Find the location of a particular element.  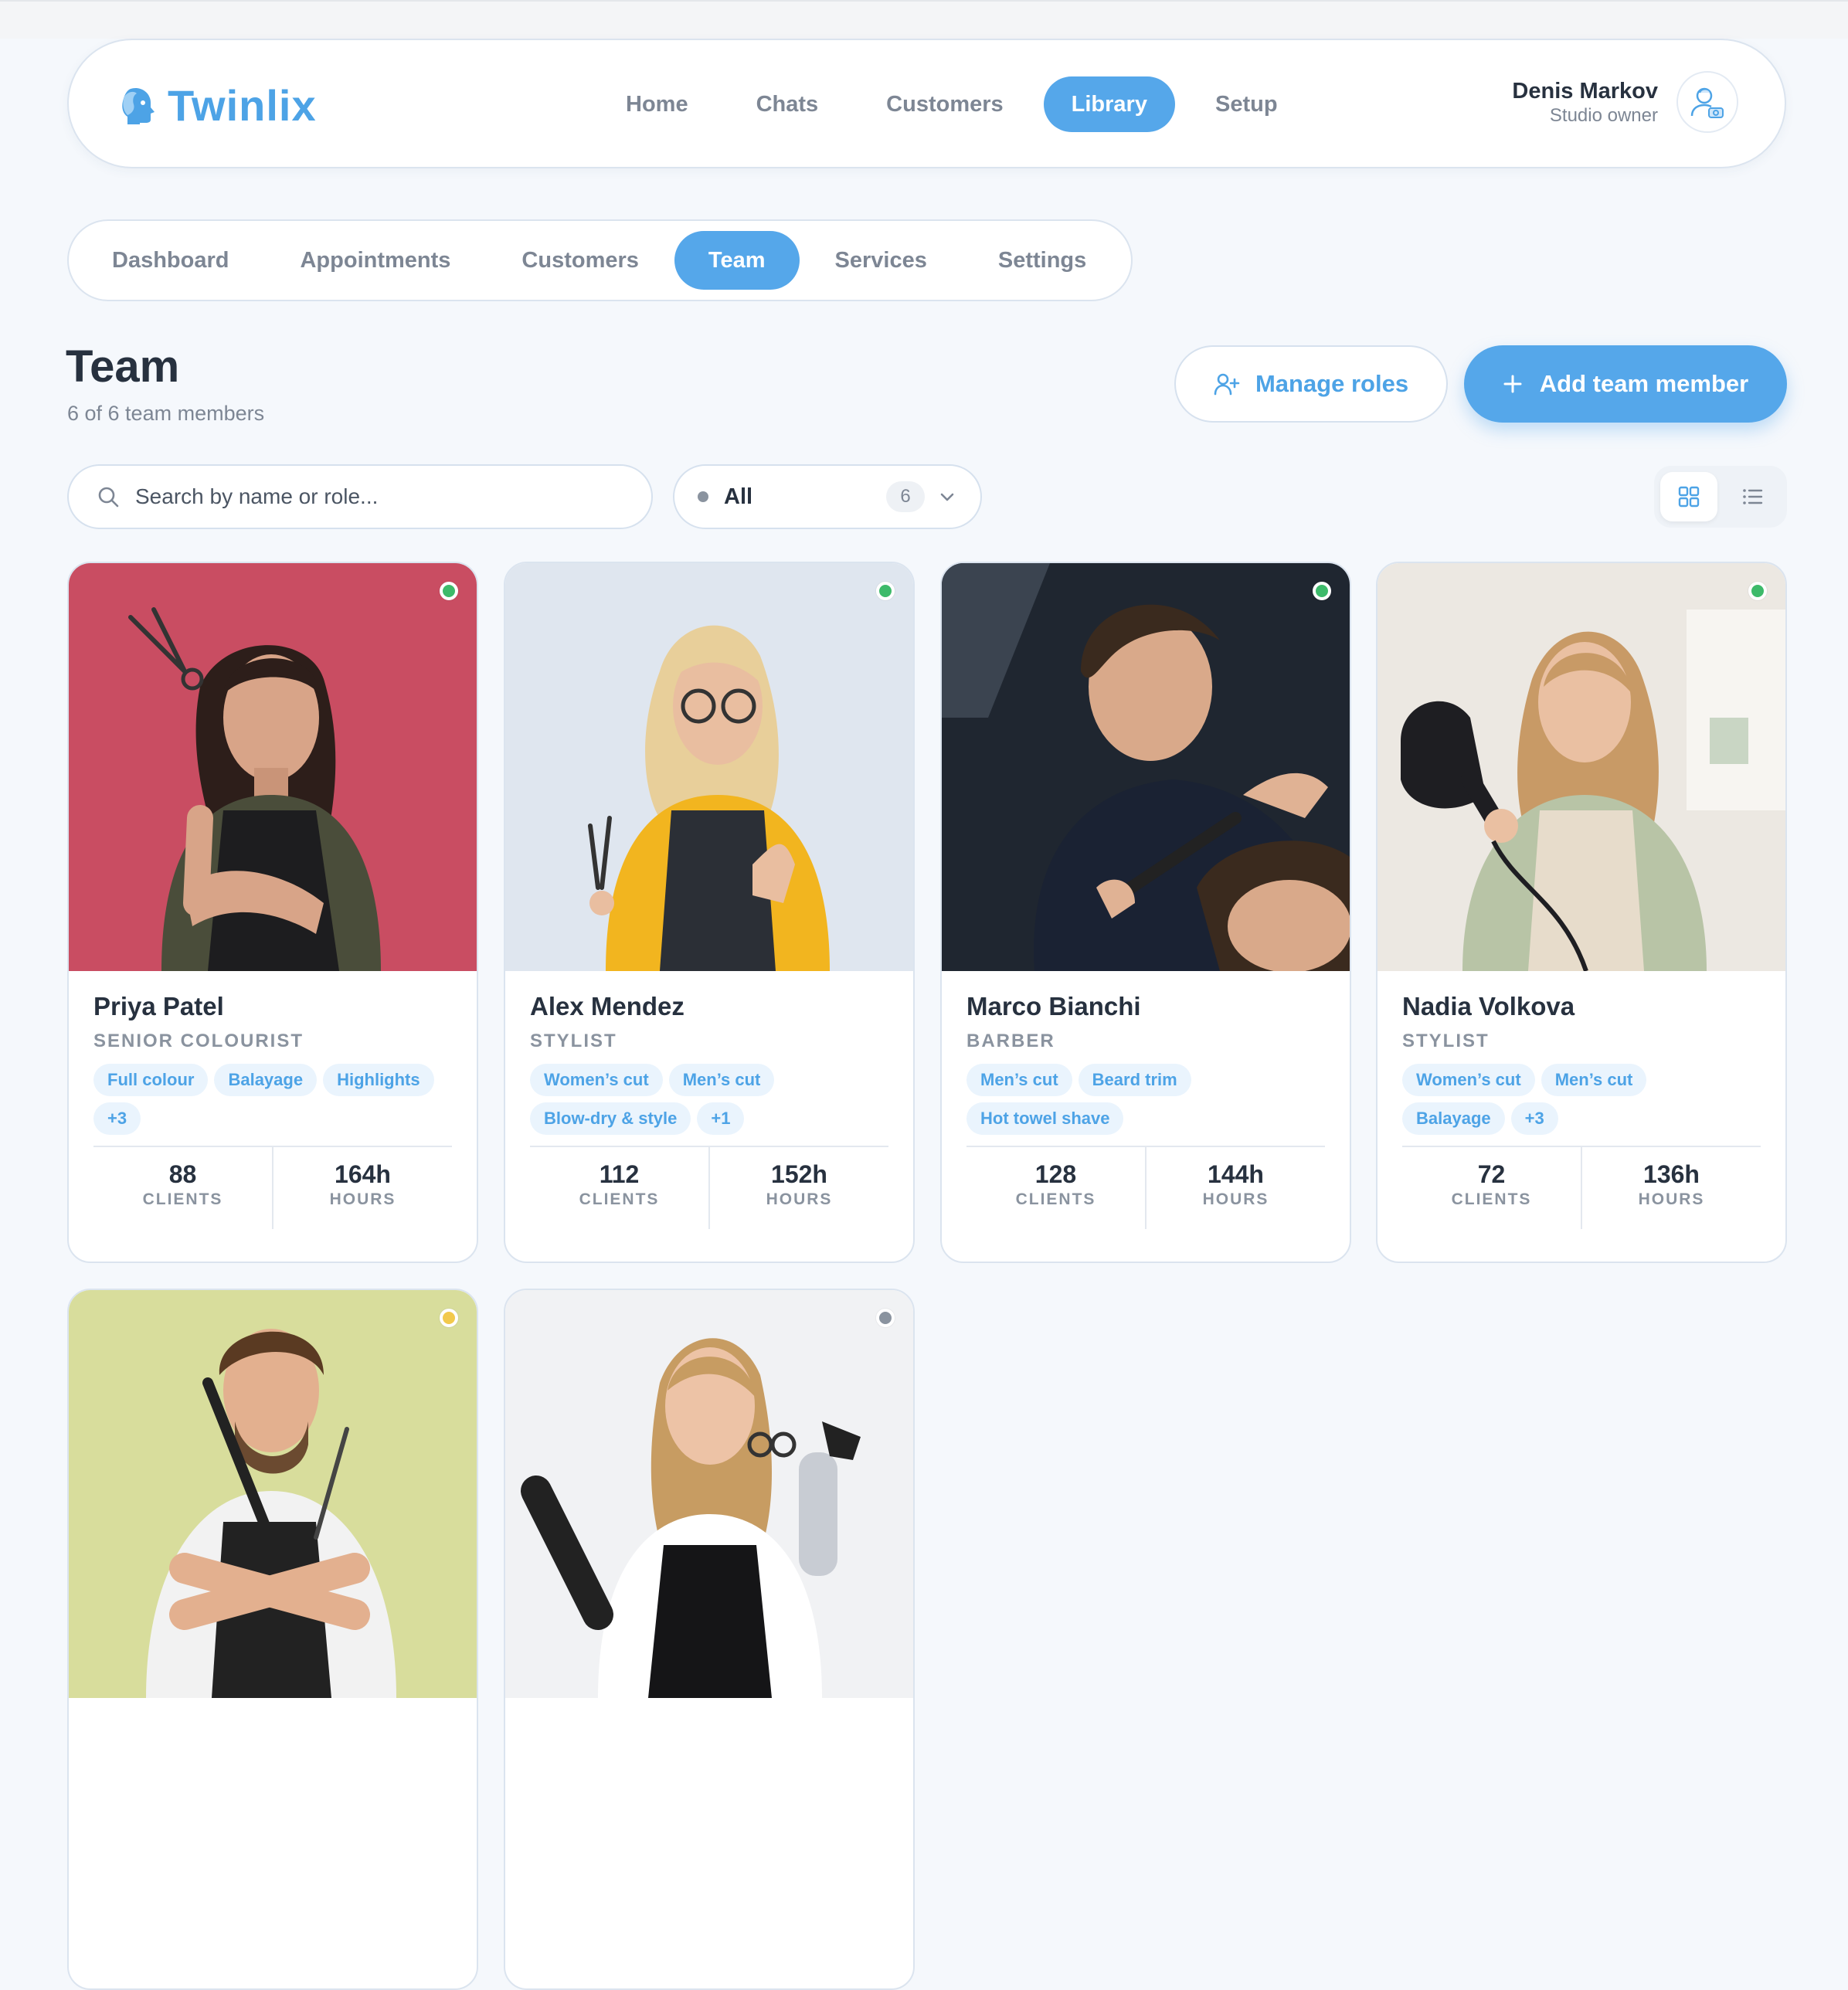

user-info: Denis Markov Studio owner is located at coordinates (1585, 102).